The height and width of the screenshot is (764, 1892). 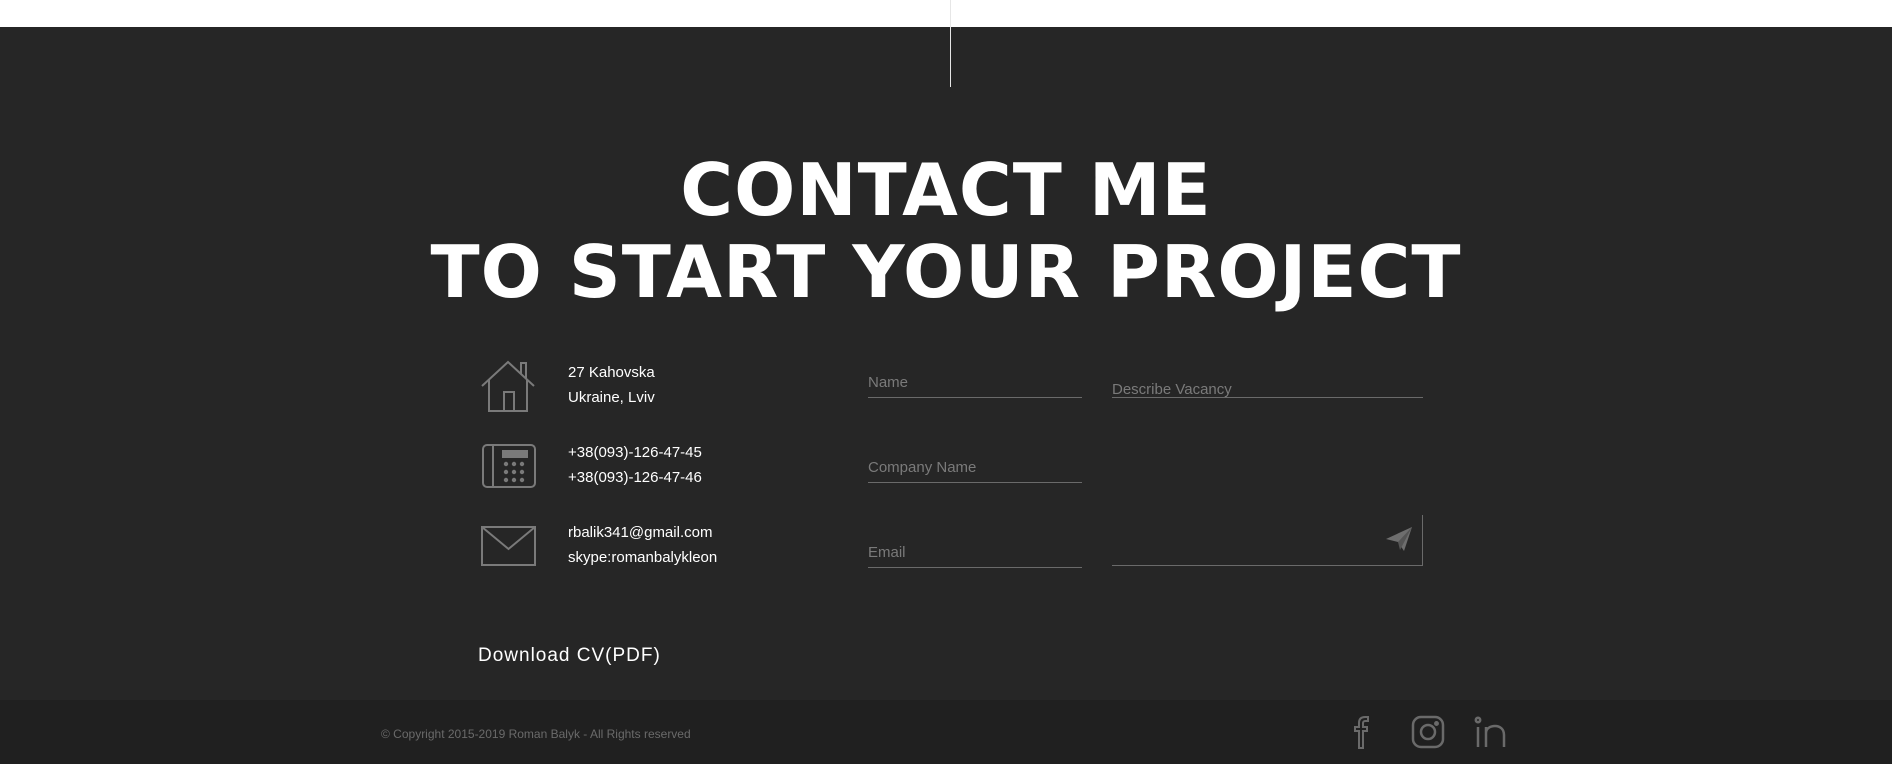 I want to click on message-box, so click(x=1267, y=540).